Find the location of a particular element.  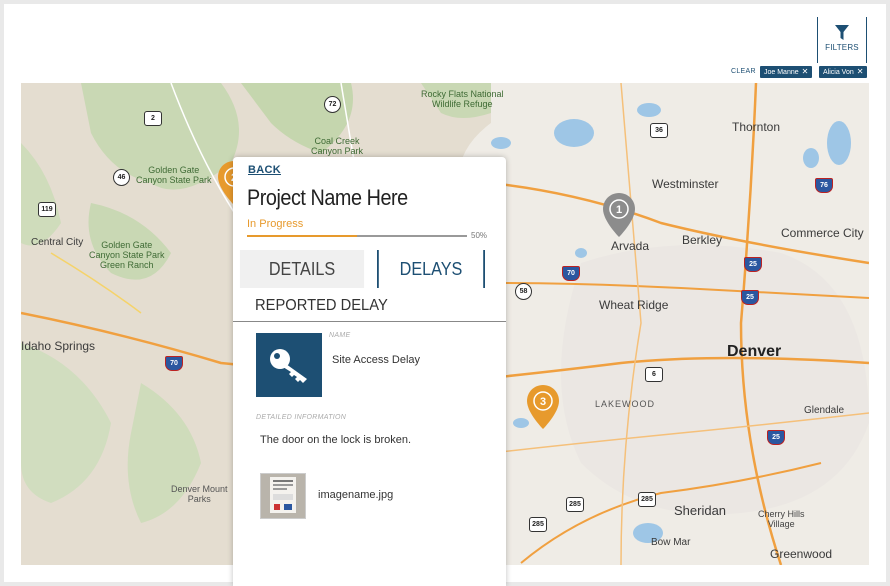

progress-percent: 50% is located at coordinates (479, 235).